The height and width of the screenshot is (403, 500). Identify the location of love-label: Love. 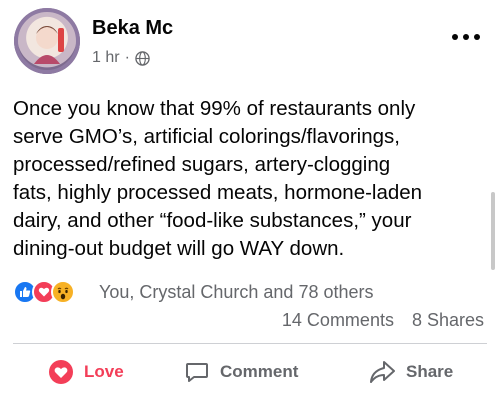
(104, 371).